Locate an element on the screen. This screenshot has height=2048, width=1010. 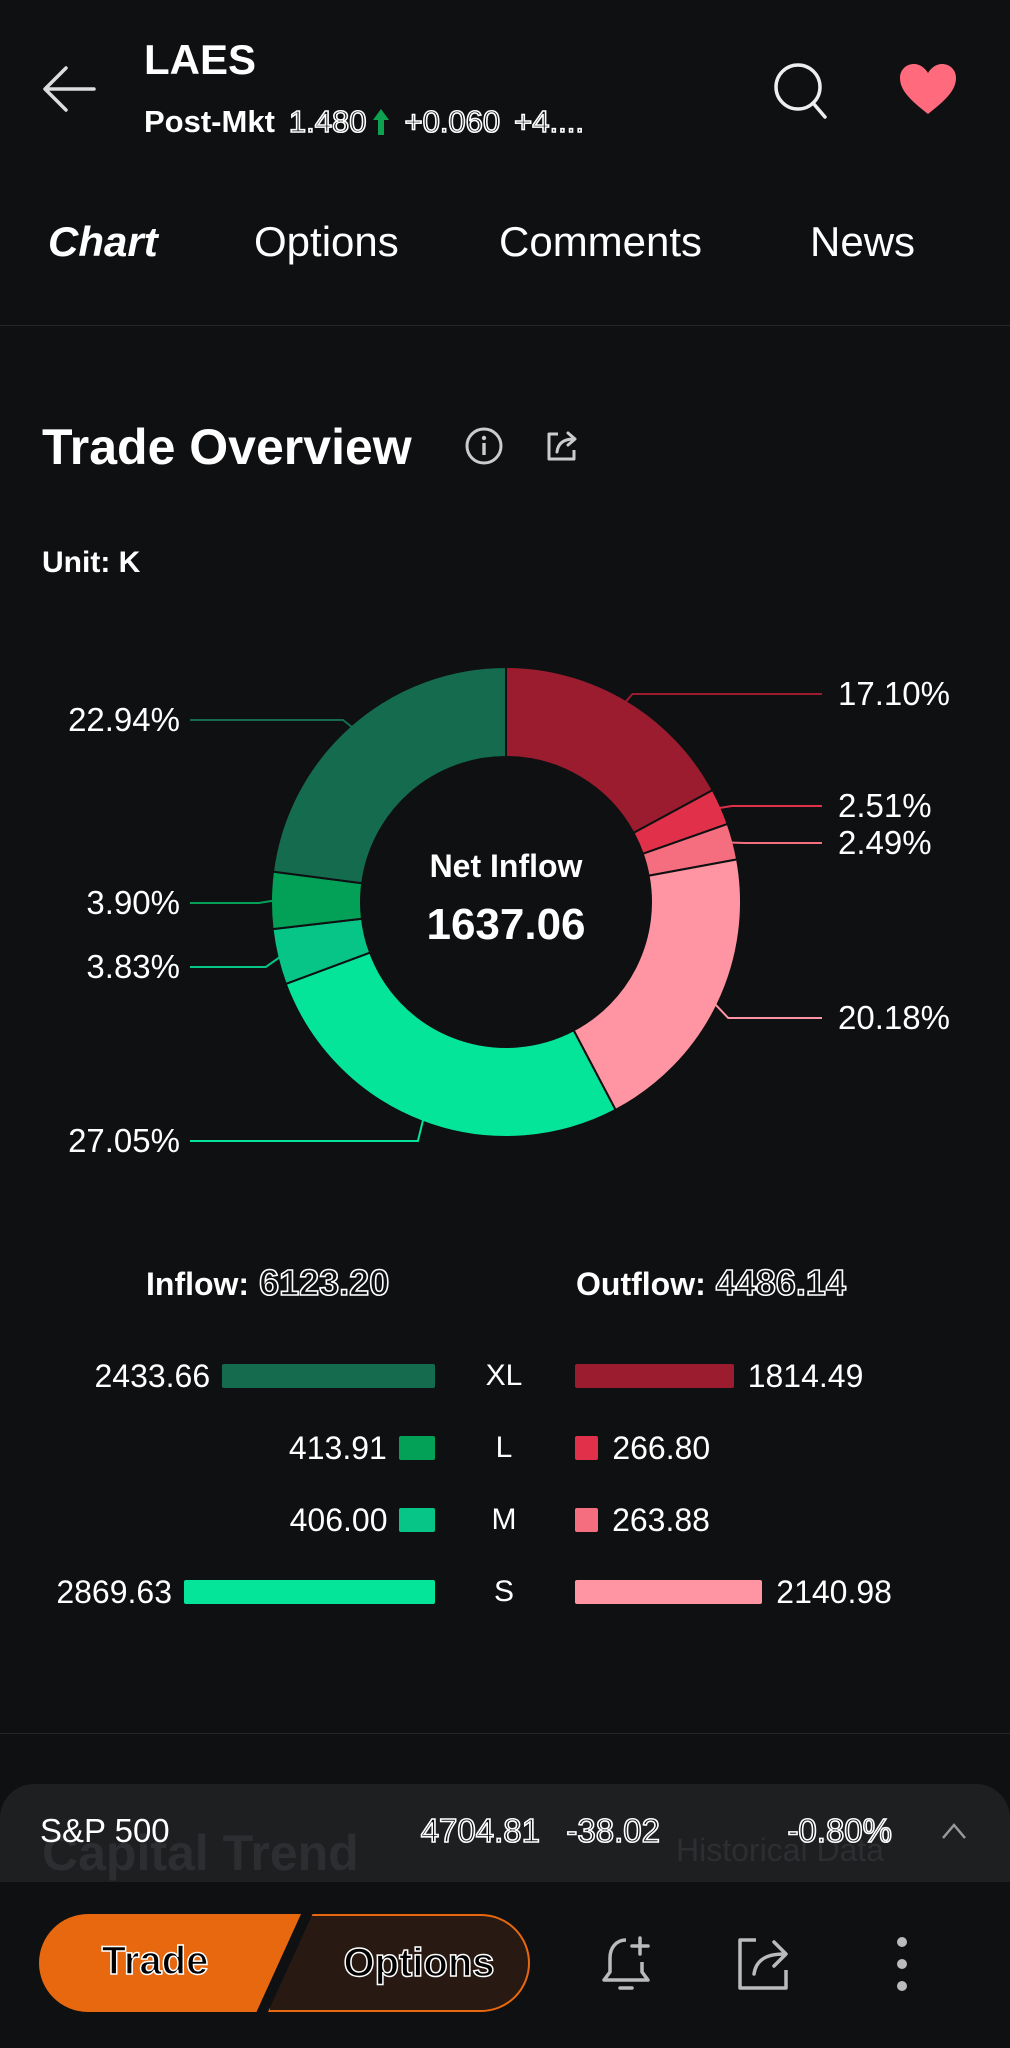
slice-percent-label: 27.05% is located at coordinates (124, 1140).